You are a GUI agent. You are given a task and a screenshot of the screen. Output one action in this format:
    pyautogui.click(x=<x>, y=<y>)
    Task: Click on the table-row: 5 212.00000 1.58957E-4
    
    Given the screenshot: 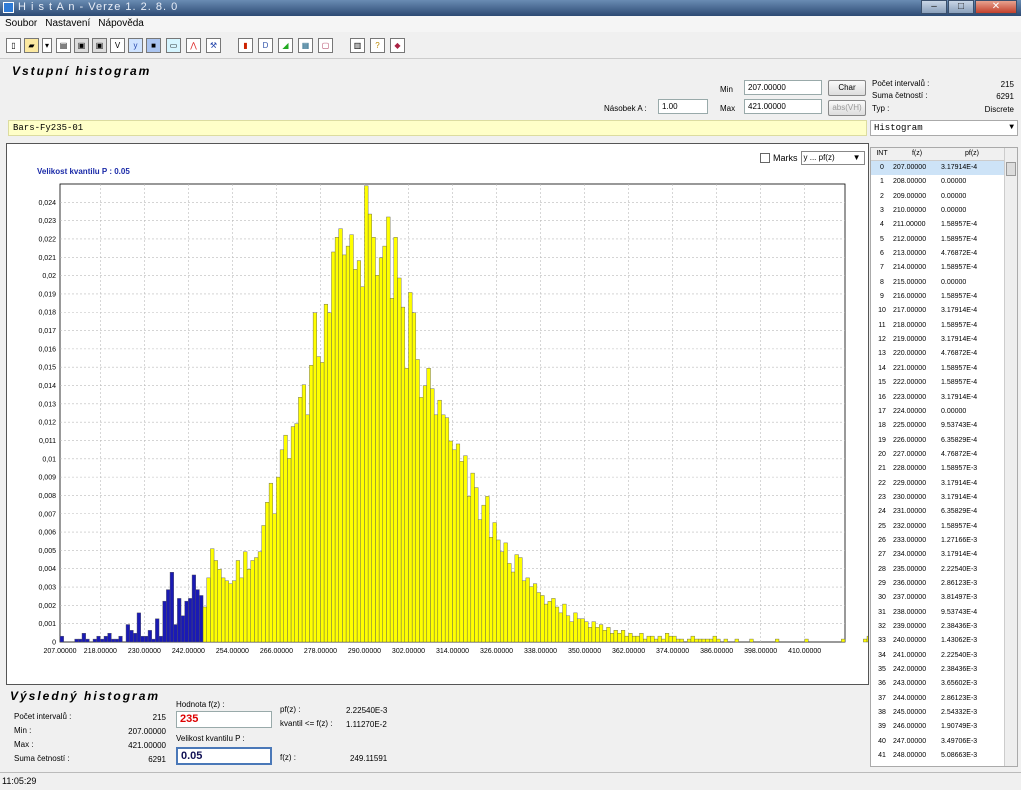 What is the action you would take?
    pyautogui.click(x=944, y=240)
    